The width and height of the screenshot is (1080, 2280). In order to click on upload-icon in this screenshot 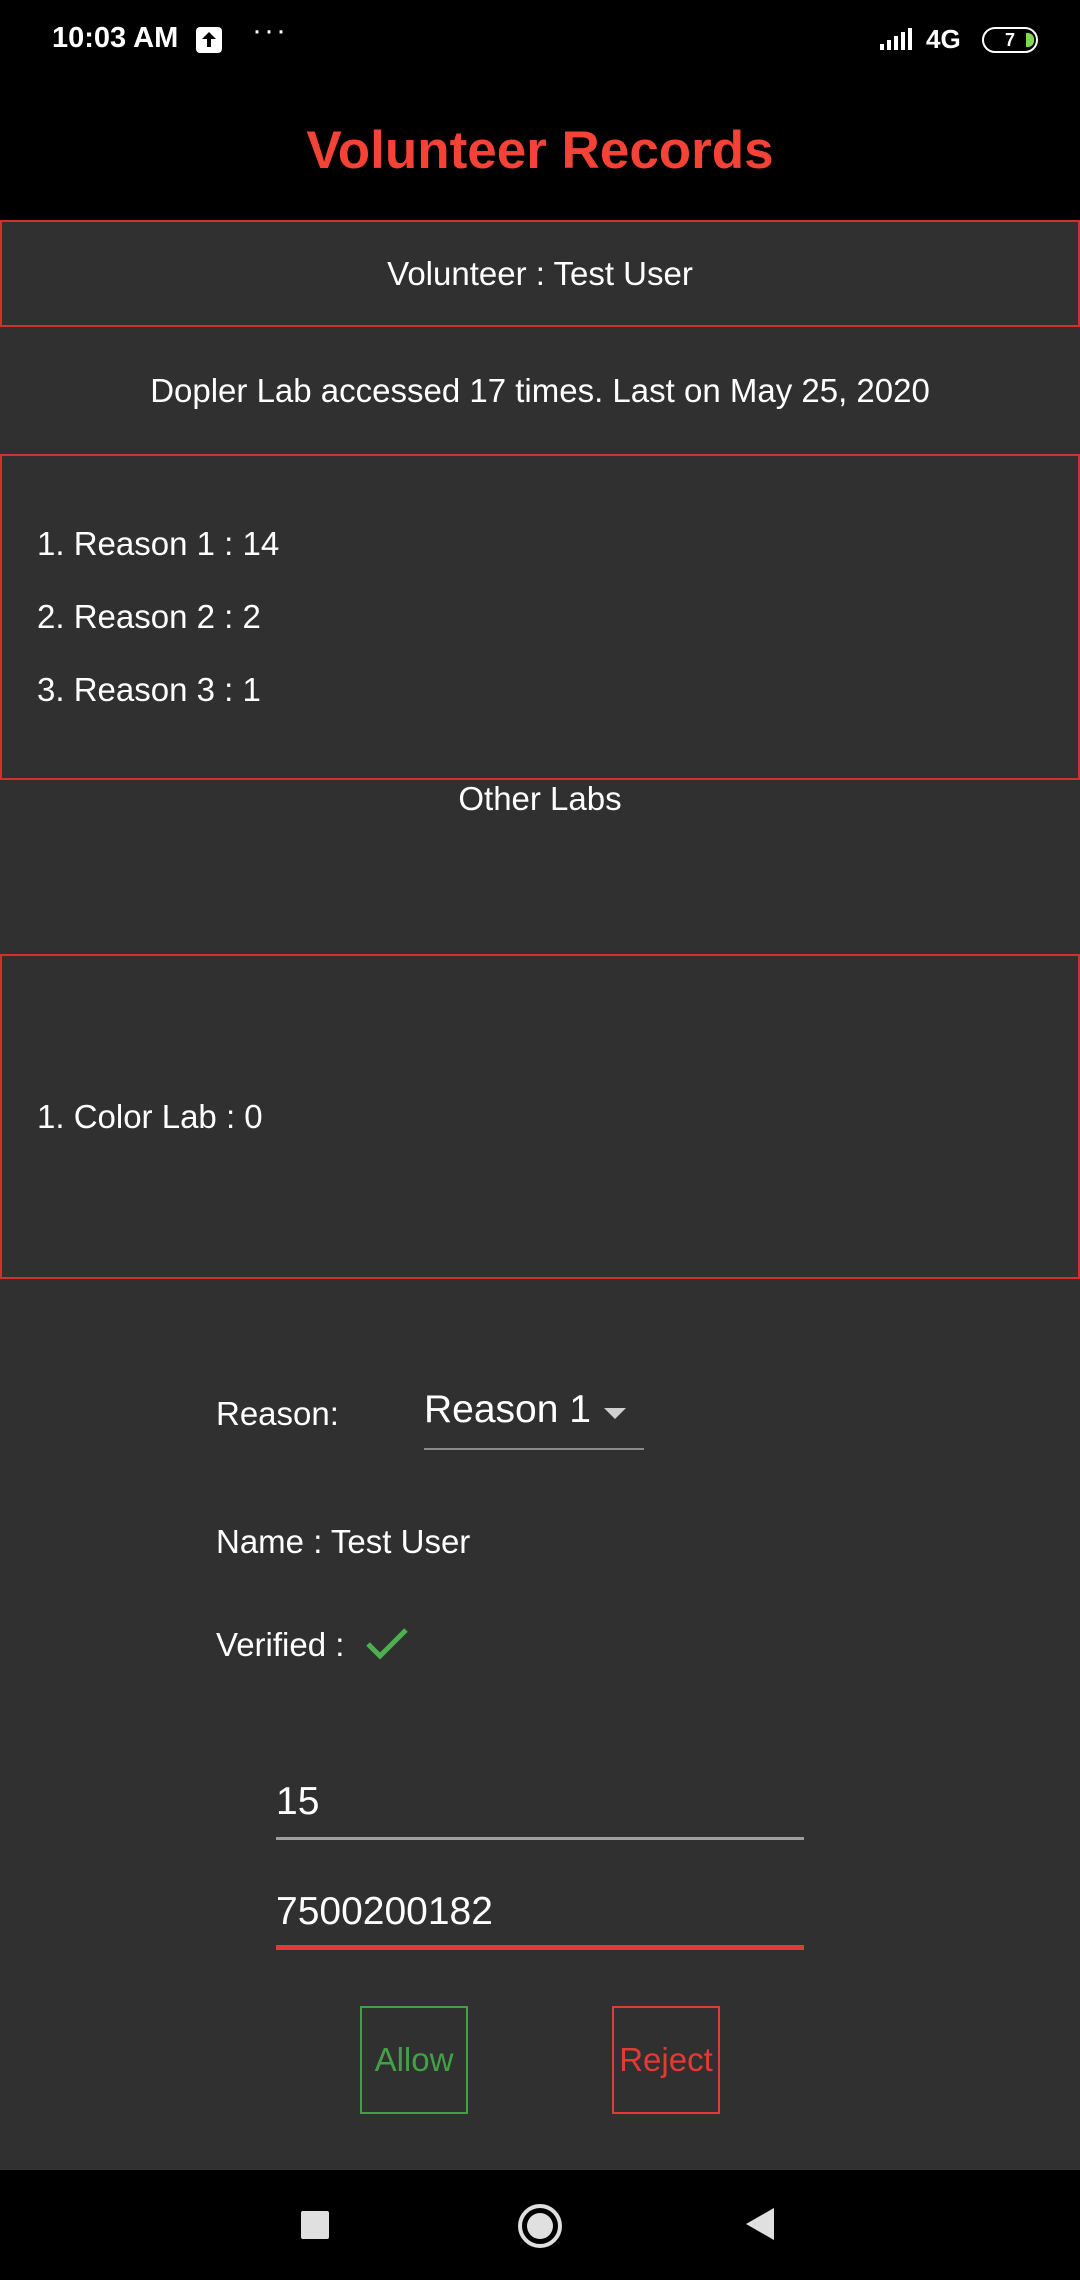, I will do `click(209, 40)`.